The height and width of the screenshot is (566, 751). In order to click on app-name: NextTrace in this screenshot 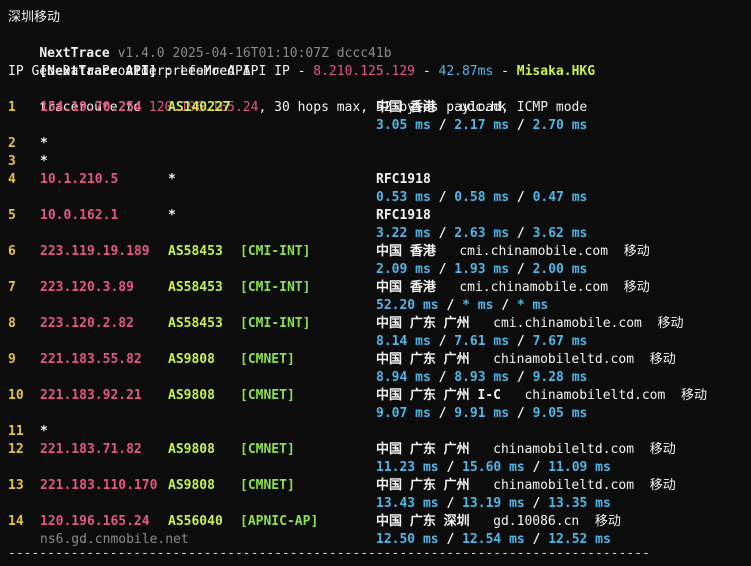, I will do `click(74, 53)`.